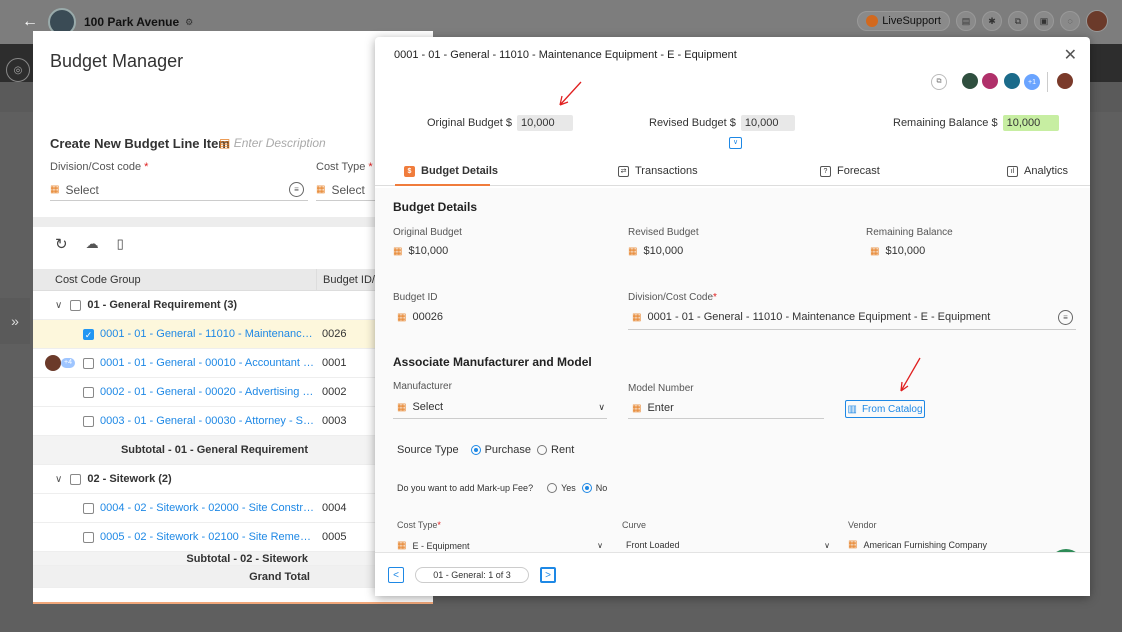 This screenshot has height=632, width=1122. Describe the element at coordinates (1032, 82) in the screenshot. I see `more-members-badge: +1` at that location.